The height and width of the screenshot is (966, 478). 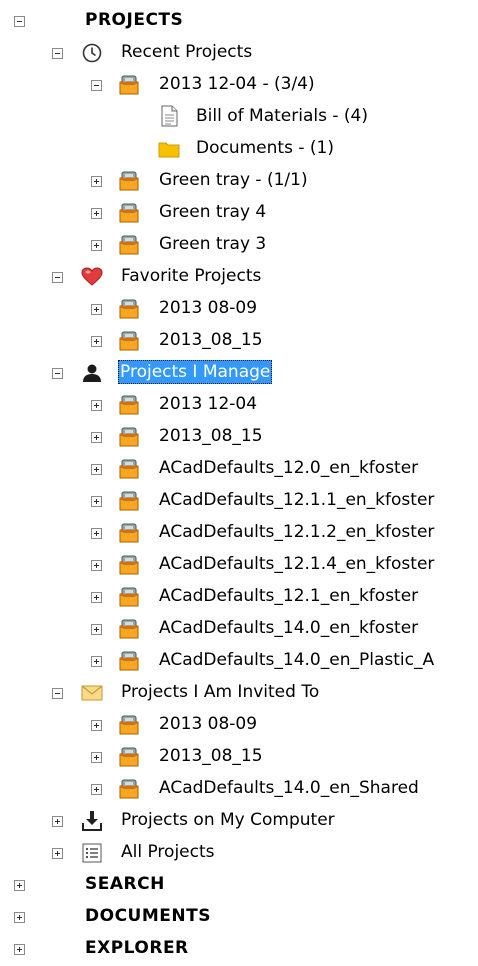 What do you see at coordinates (191, 276) in the screenshot?
I see `node-label: Favorite Projects` at bounding box center [191, 276].